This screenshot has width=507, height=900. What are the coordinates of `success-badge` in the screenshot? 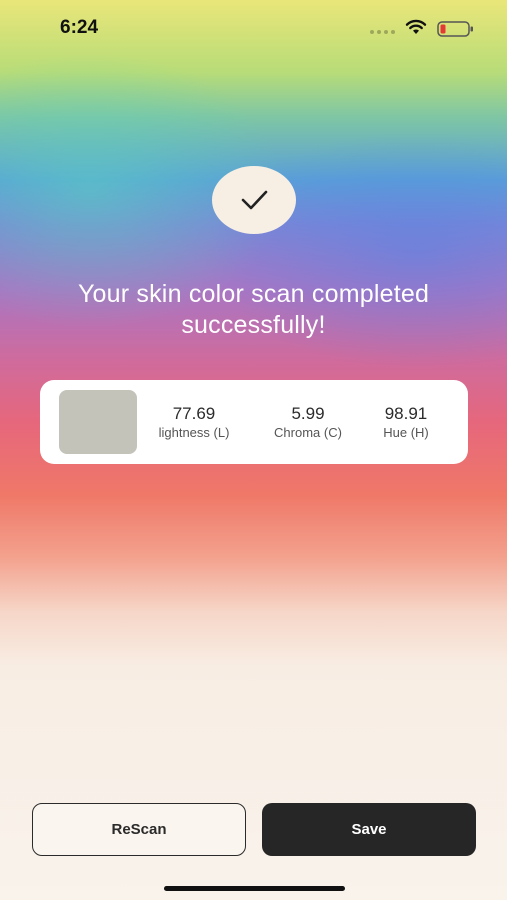 It's located at (254, 200).